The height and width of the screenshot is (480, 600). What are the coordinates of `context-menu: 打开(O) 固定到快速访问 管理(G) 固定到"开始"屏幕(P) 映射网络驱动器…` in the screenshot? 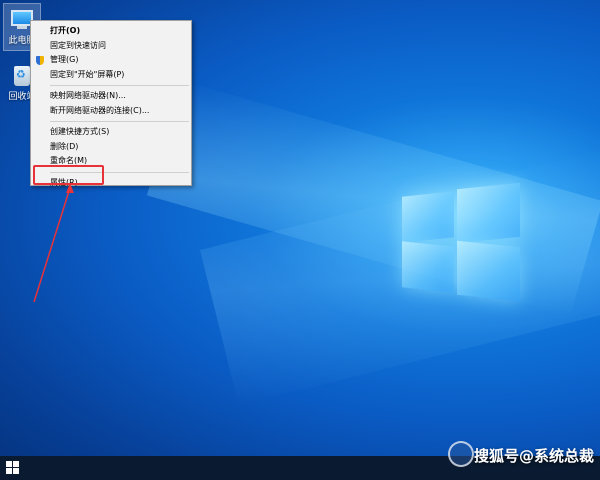 It's located at (111, 103).